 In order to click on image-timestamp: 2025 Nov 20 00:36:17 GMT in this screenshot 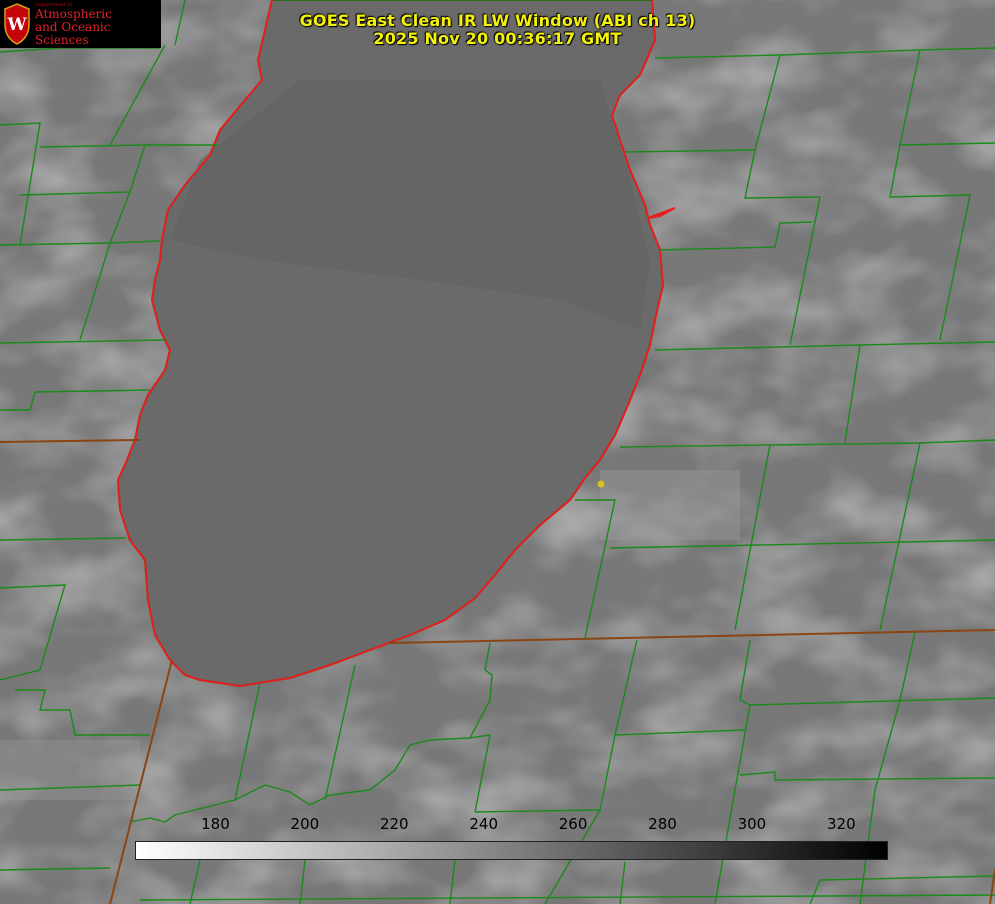, I will do `click(497, 38)`.